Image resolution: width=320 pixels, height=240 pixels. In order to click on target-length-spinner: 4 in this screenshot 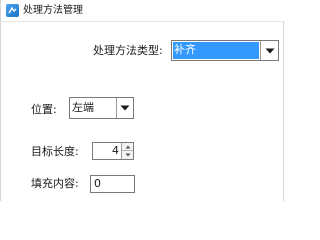, I will do `click(113, 151)`.